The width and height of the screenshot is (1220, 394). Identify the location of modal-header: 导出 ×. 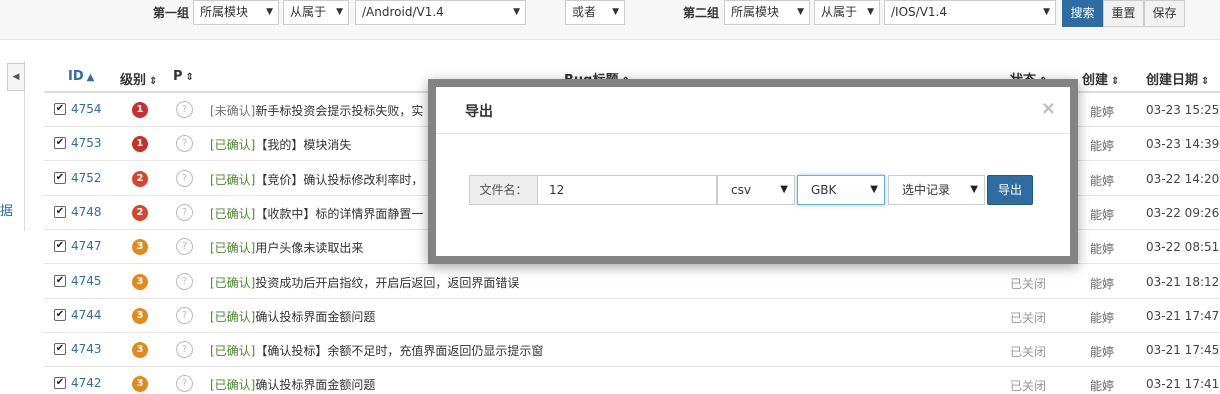
(753, 110).